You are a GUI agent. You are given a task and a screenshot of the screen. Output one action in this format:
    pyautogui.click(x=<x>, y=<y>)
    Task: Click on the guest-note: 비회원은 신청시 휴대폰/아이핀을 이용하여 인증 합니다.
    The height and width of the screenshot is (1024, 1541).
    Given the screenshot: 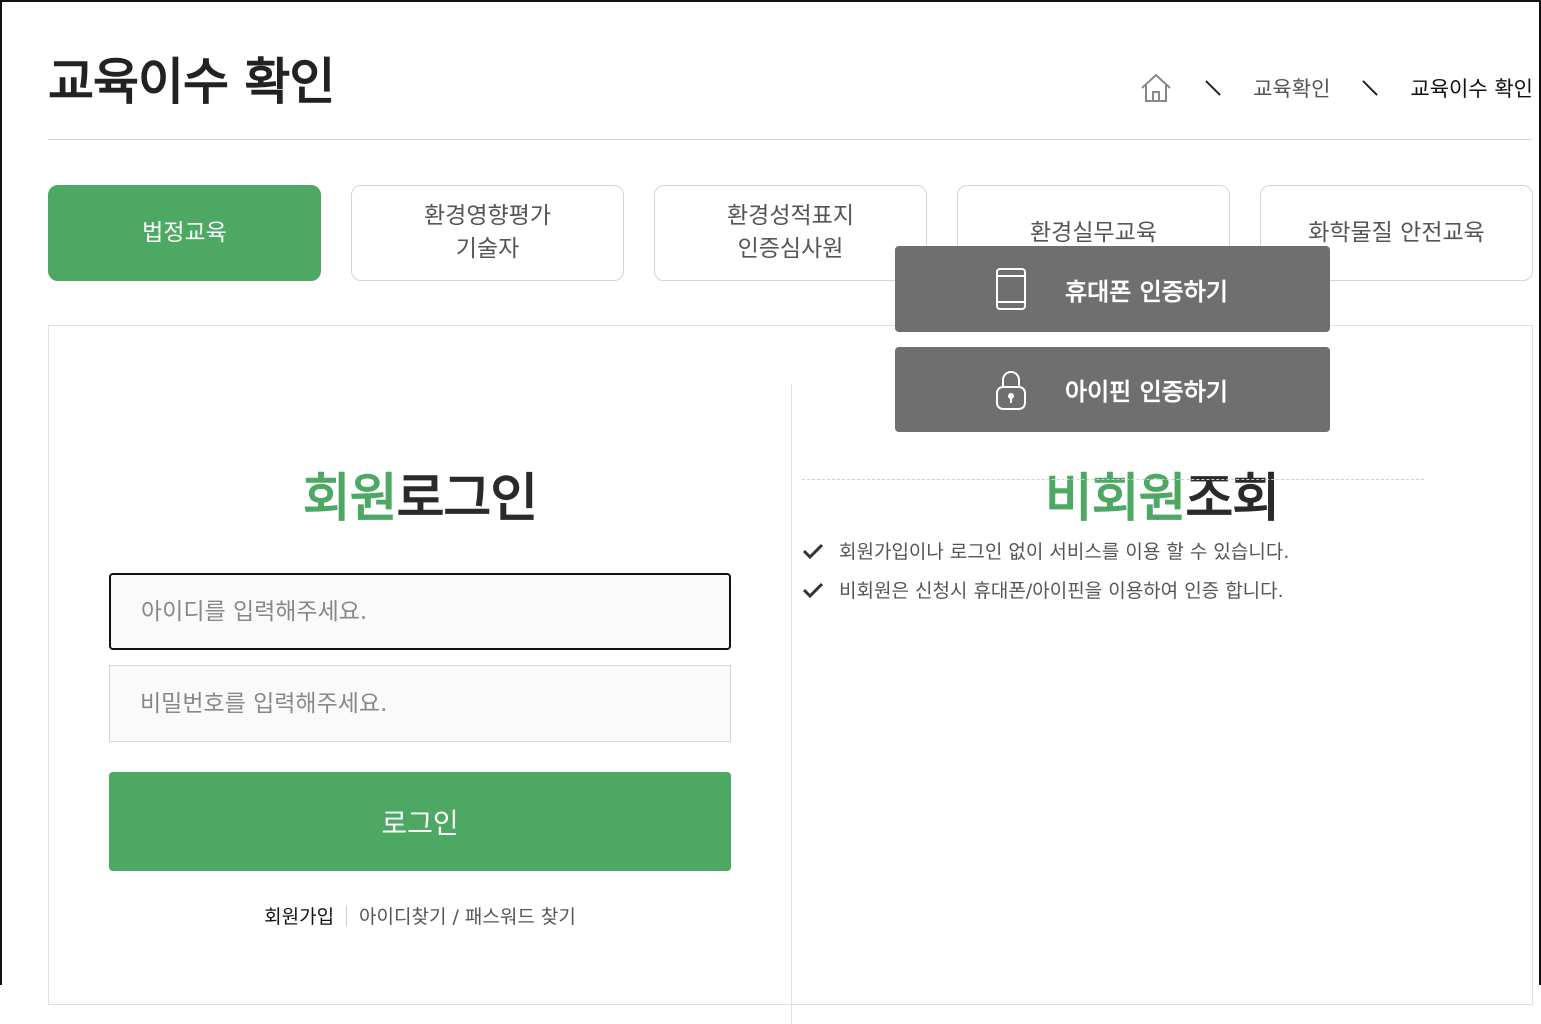 What is the action you would take?
    pyautogui.click(x=1045, y=589)
    